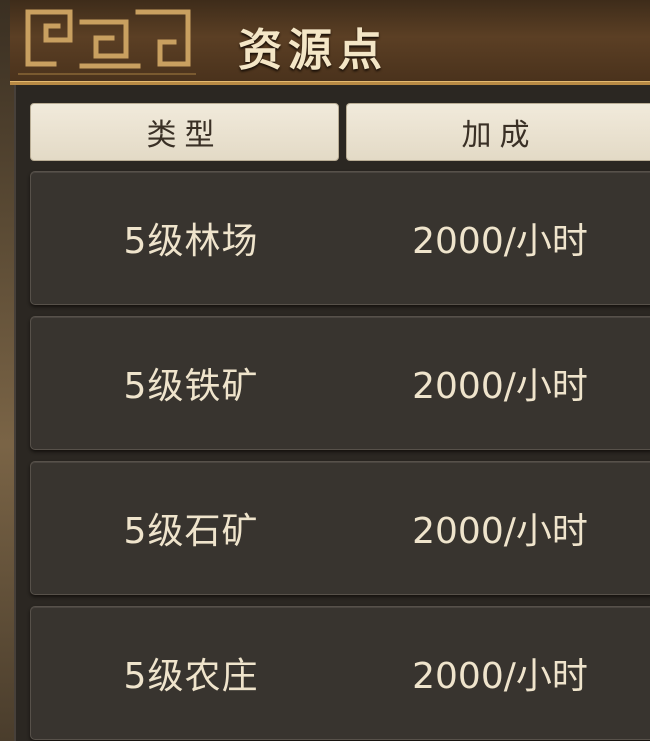 The image size is (650, 741). I want to click on column-header-bonus: 加成, so click(498, 132).